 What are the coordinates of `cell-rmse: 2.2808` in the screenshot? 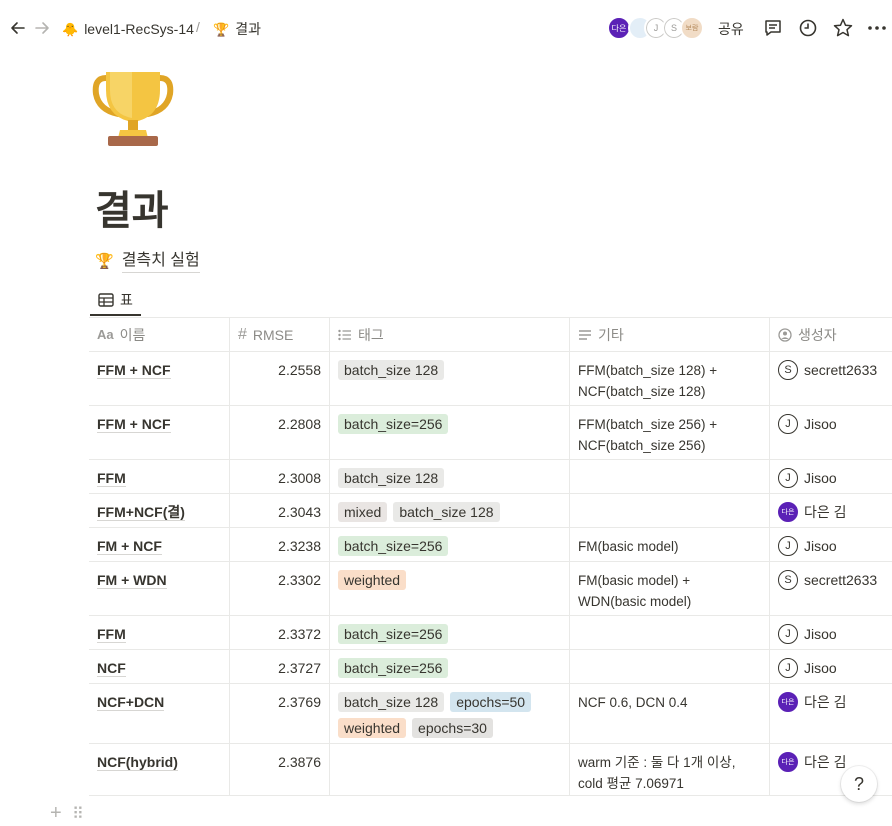 It's located at (280, 432).